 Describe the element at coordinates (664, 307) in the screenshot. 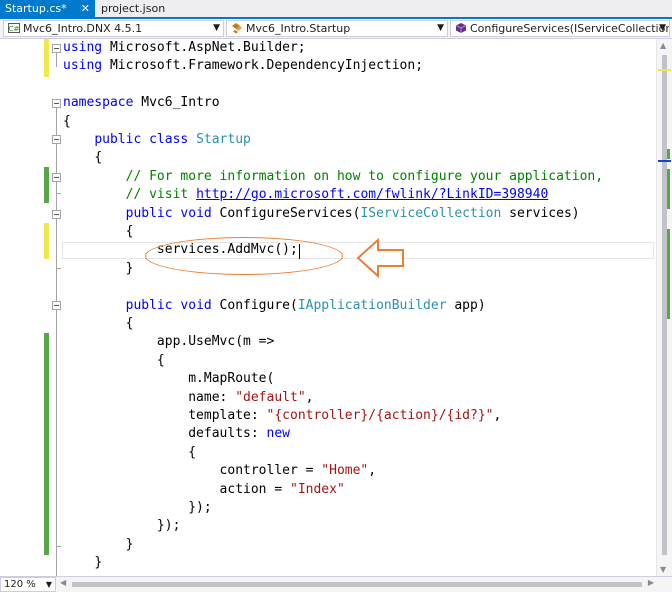

I see `vertical-scrollbar: ▲ ▼` at that location.